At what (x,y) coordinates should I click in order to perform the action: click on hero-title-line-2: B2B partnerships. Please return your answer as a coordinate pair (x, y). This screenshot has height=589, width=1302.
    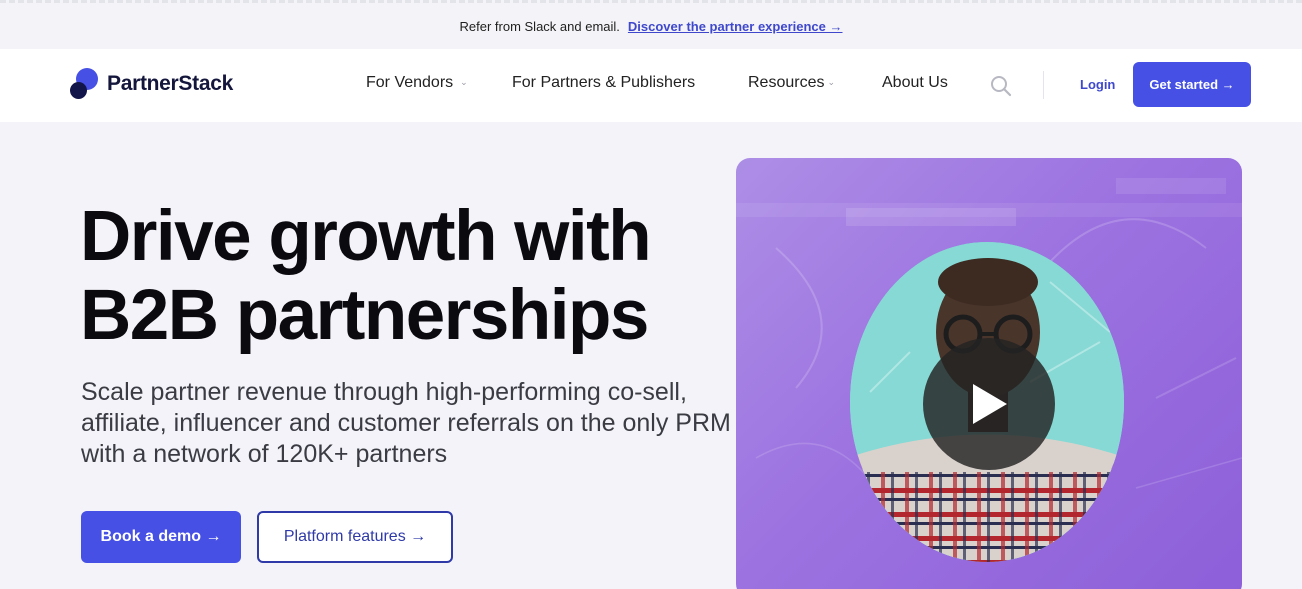
    Looking at the image, I should click on (364, 315).